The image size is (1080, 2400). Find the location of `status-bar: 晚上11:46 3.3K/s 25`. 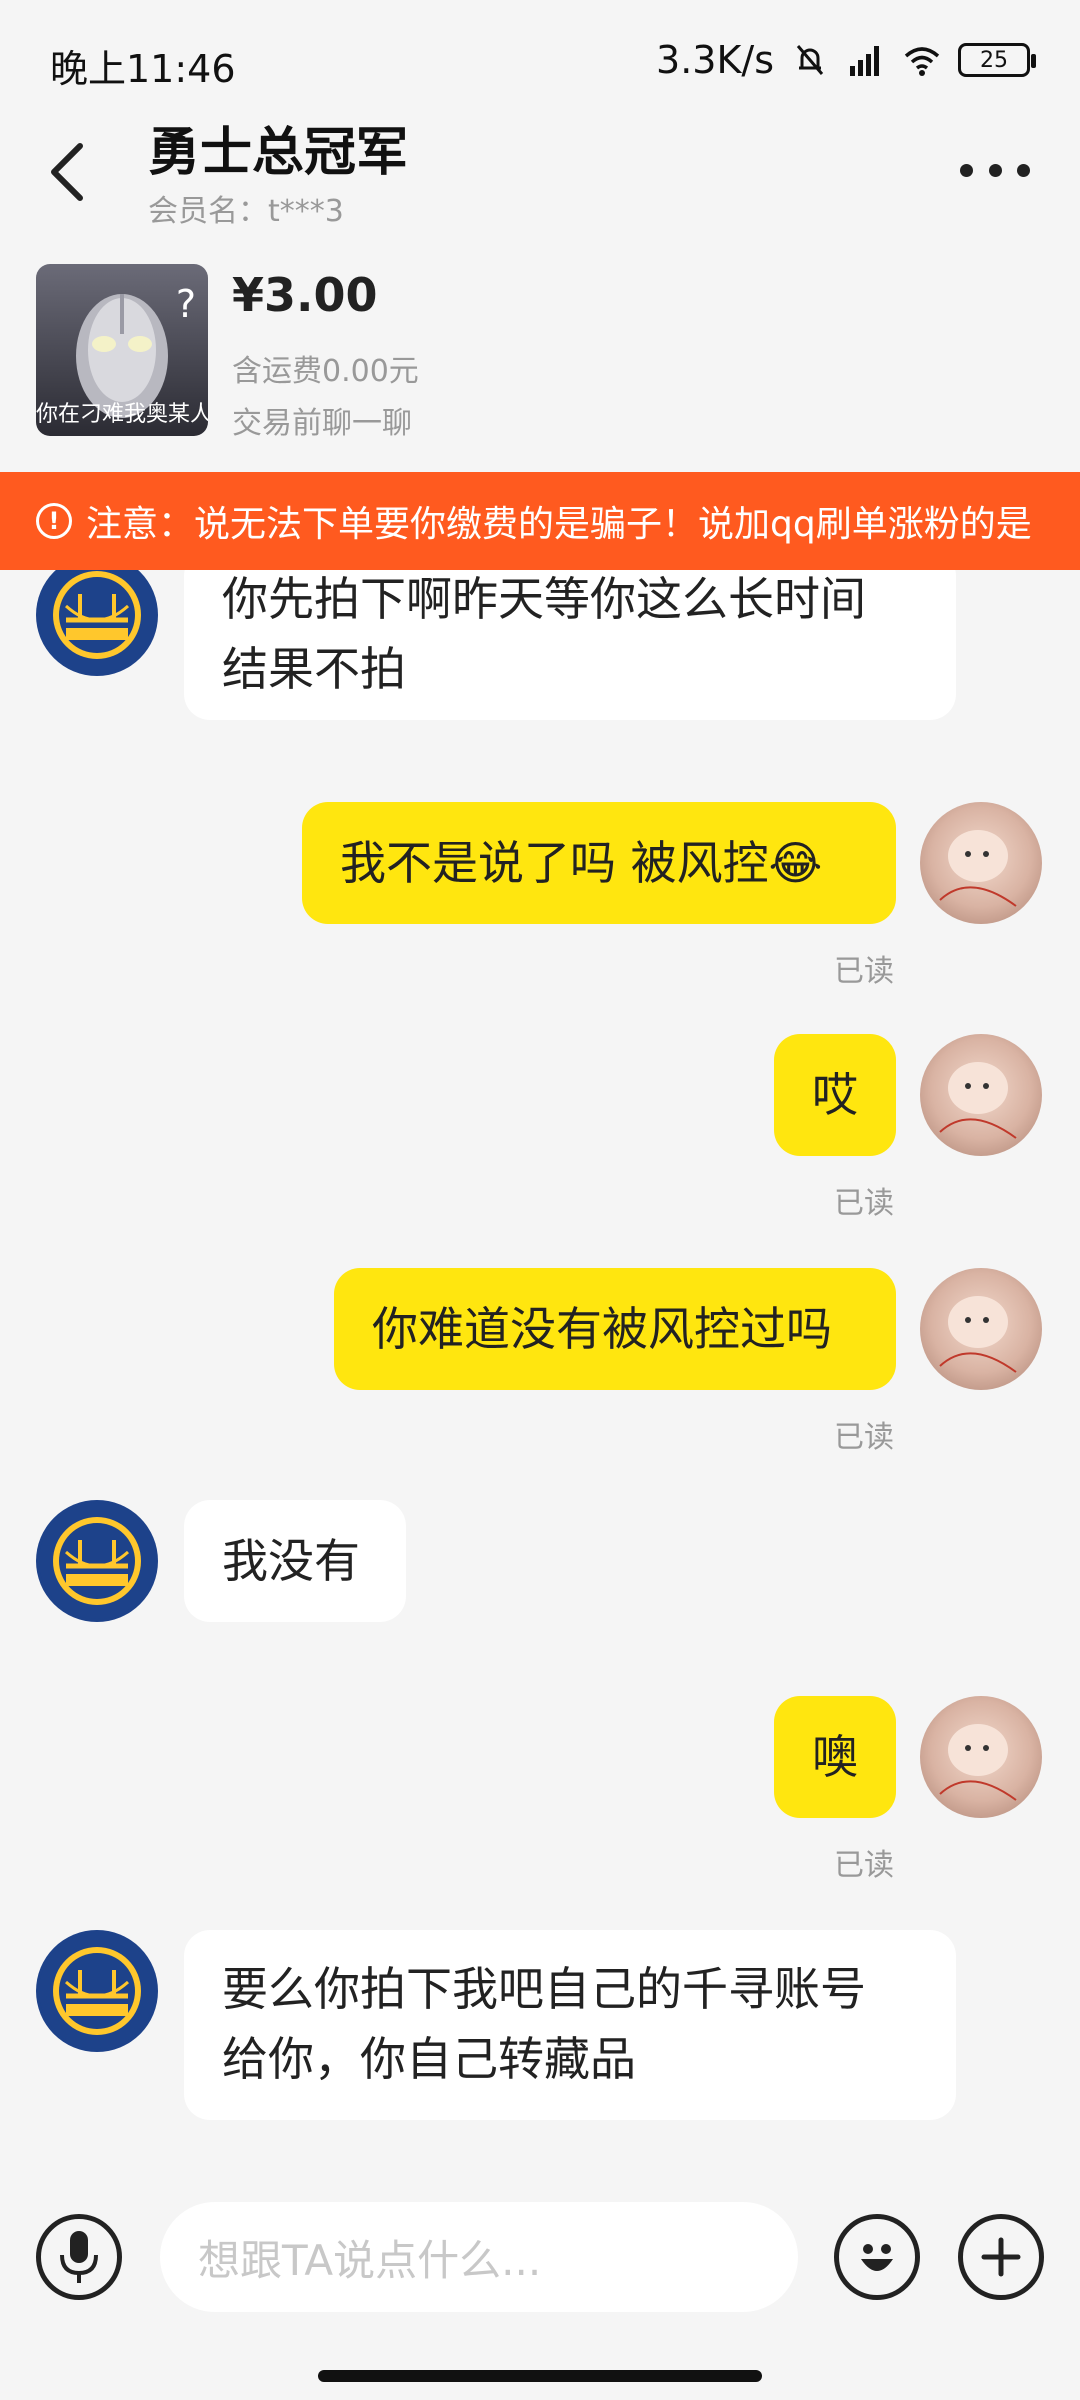

status-bar: 晚上11:46 3.3K/s 25 is located at coordinates (540, 60).